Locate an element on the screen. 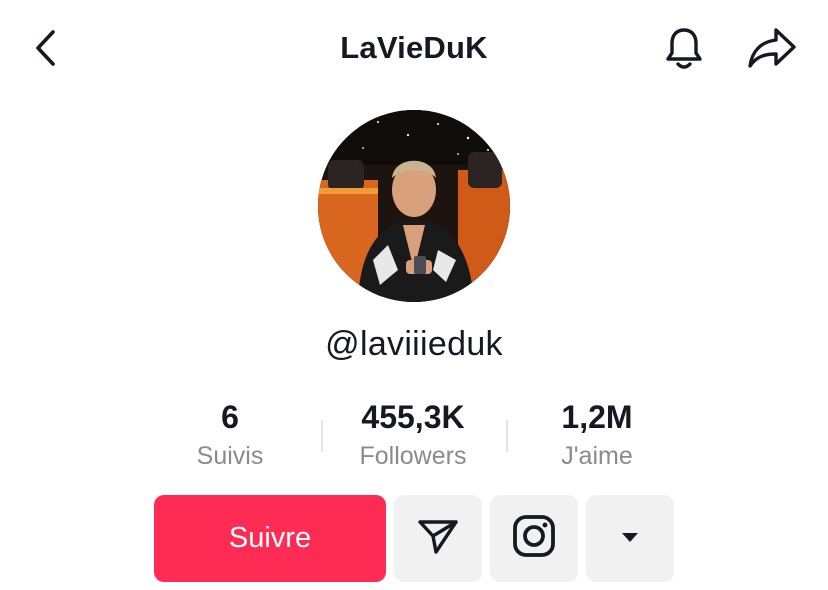  message-button is located at coordinates (438, 538).